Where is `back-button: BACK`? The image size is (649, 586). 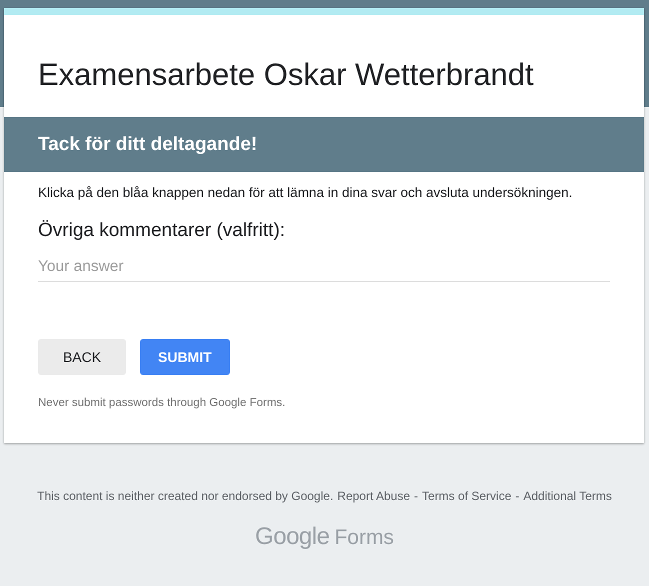 back-button: BACK is located at coordinates (82, 357).